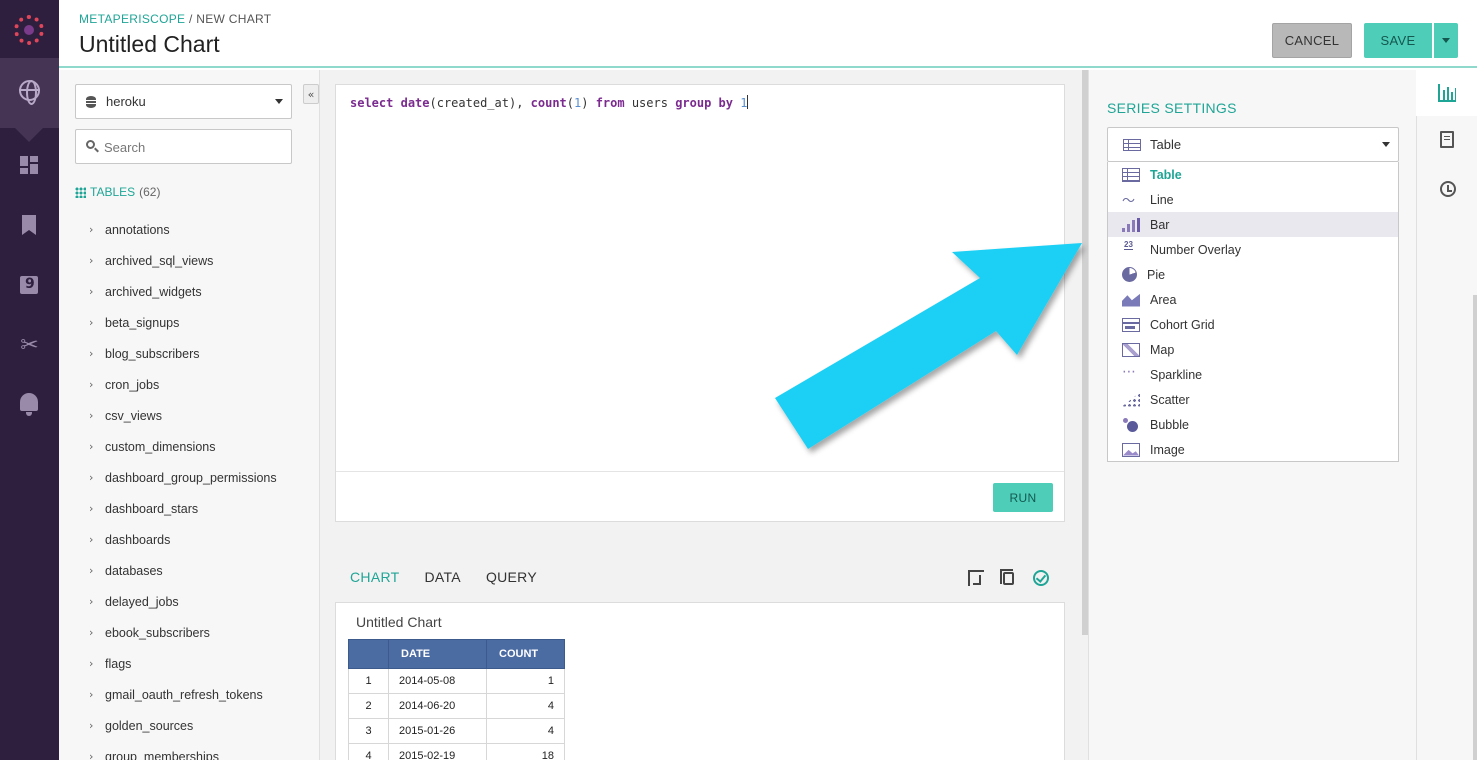 This screenshot has width=1477, height=760. I want to click on table-cell: 2014-06-20, so click(437, 706).